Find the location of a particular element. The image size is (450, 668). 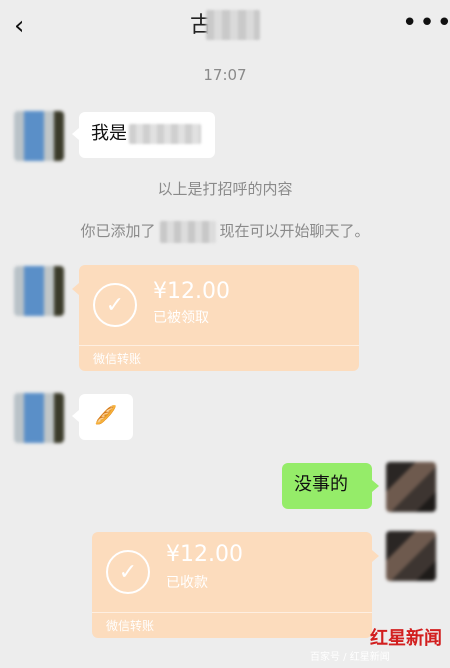

message-bubble-incoming: 🥖 is located at coordinates (106, 417).